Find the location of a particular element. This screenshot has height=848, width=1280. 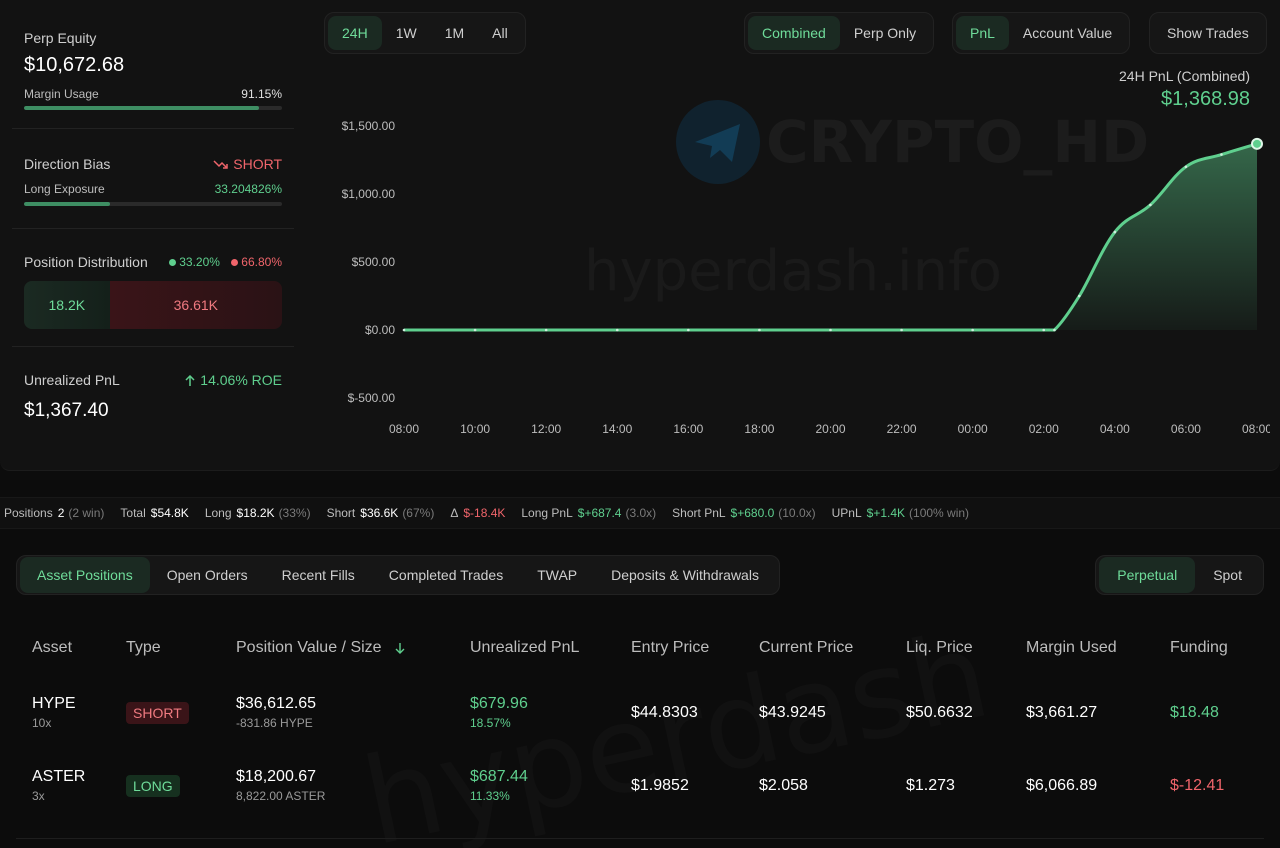

stat-long-value: $18.2K is located at coordinates (255, 513).